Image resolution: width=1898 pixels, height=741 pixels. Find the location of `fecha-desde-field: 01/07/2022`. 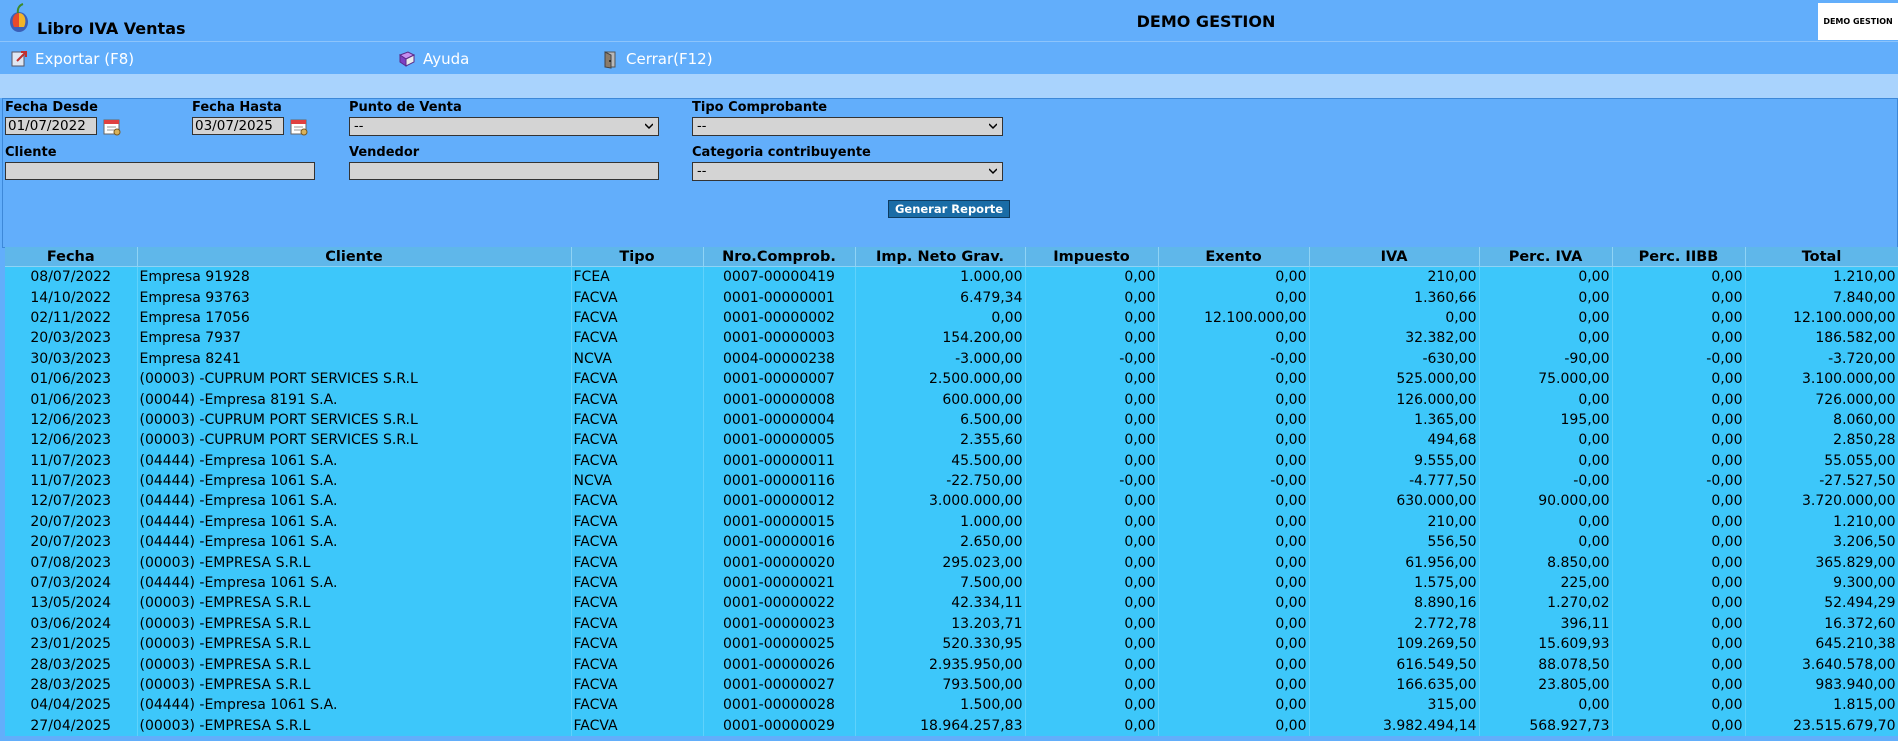

fecha-desde-field: 01/07/2022 is located at coordinates (51, 126).